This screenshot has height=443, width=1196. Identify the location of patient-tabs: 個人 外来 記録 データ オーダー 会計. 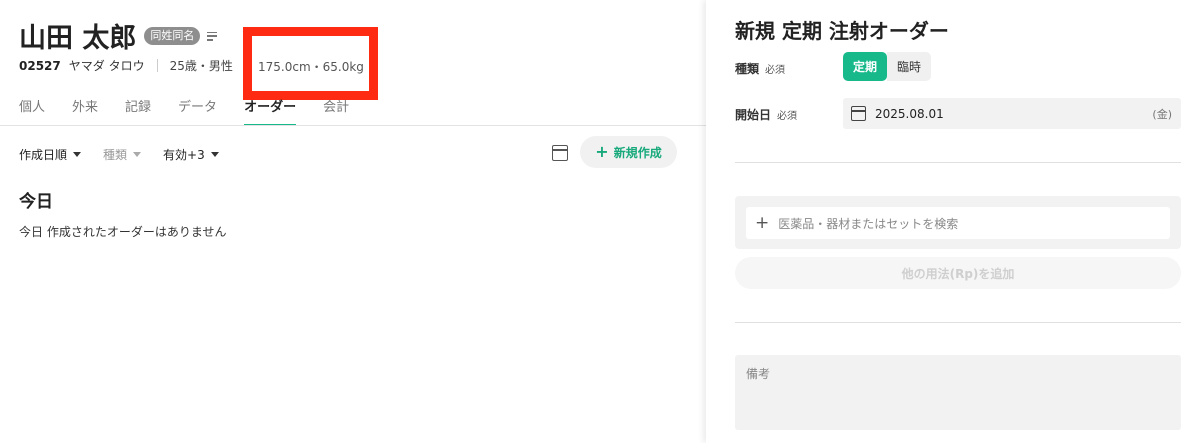
(197, 111).